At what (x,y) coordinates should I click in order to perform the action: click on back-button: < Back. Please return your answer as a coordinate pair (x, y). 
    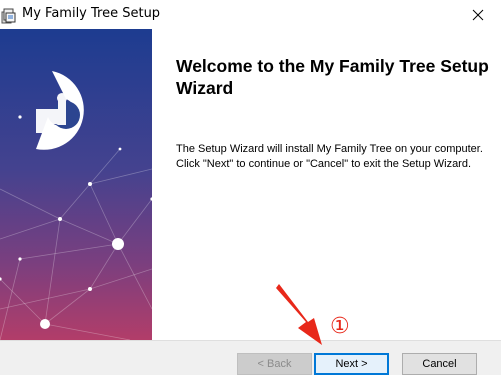
    Looking at the image, I should click on (274, 364).